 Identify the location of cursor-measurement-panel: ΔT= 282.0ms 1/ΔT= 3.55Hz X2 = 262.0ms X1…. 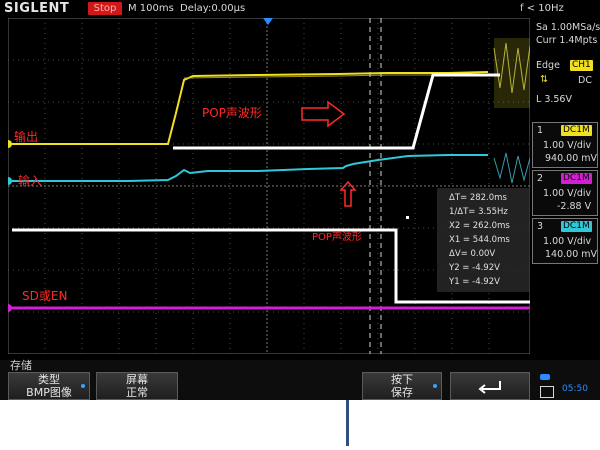
(483, 240).